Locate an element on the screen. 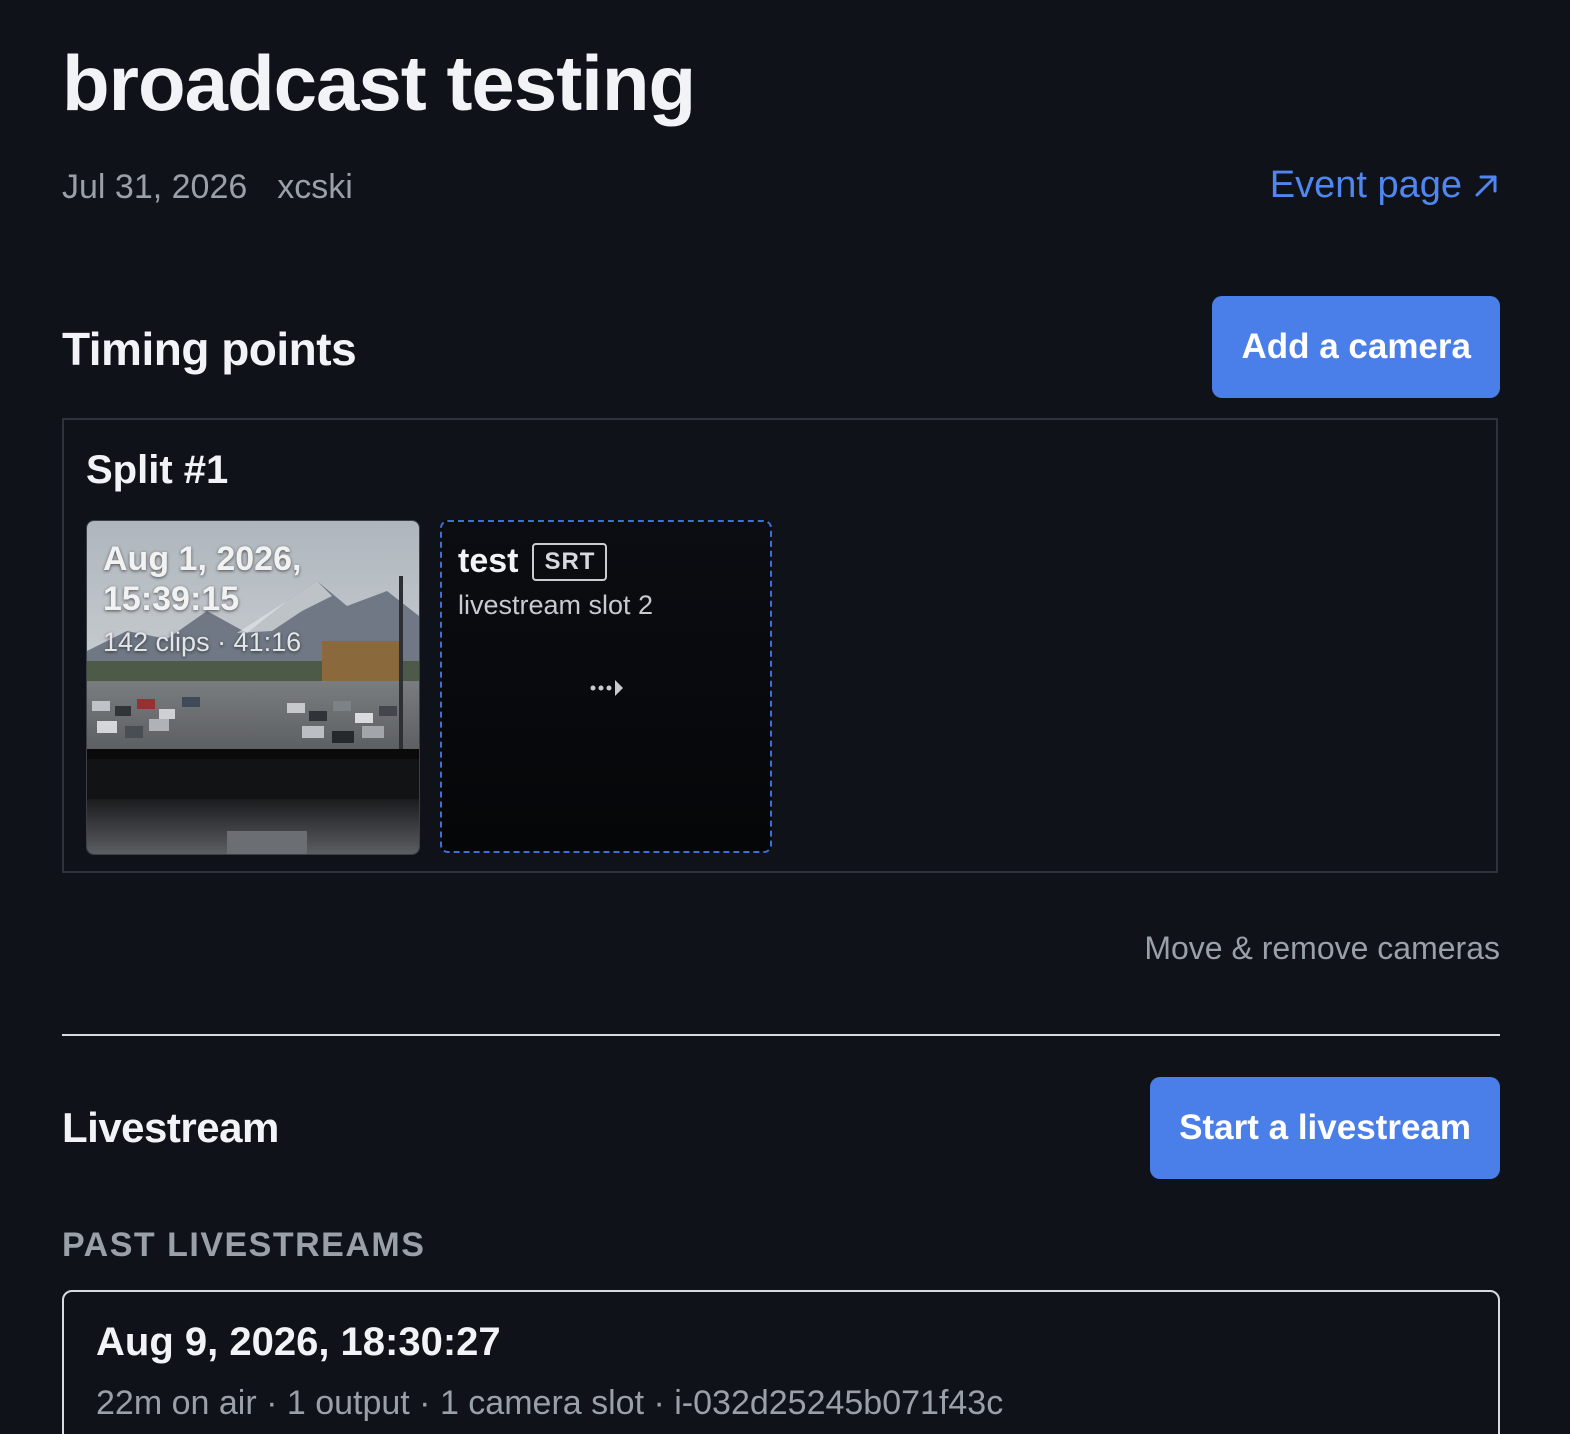 This screenshot has width=1570, height=1434. event-page-link-label: Event page is located at coordinates (1365, 185).